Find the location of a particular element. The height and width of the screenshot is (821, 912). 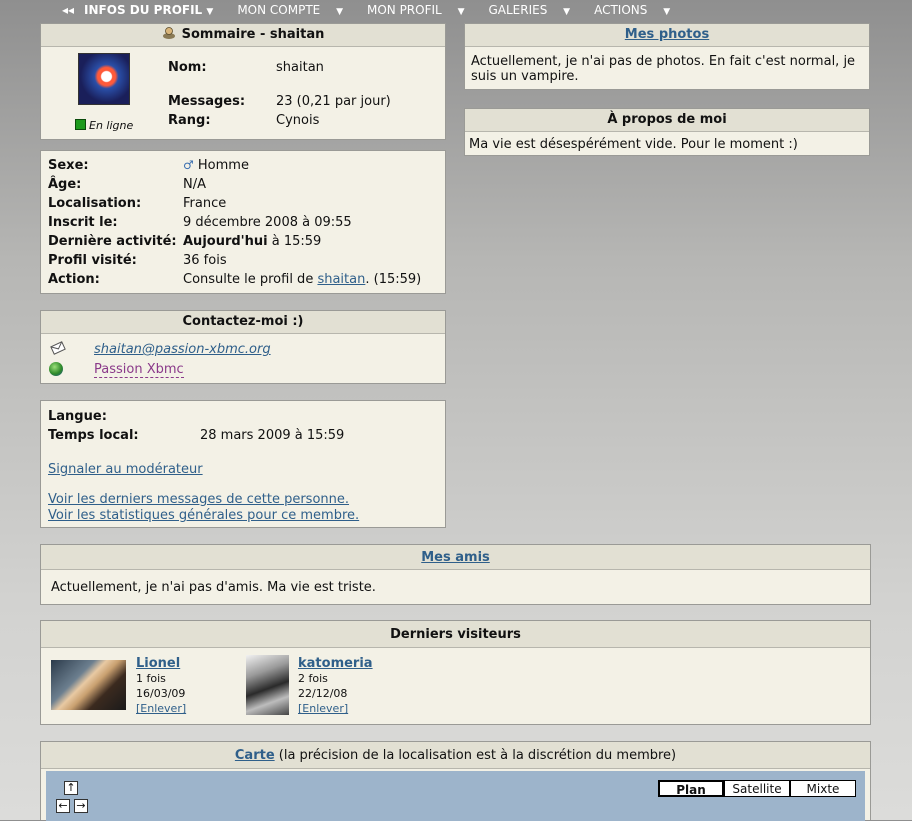

sex-label: Sexe: is located at coordinates (68, 165).